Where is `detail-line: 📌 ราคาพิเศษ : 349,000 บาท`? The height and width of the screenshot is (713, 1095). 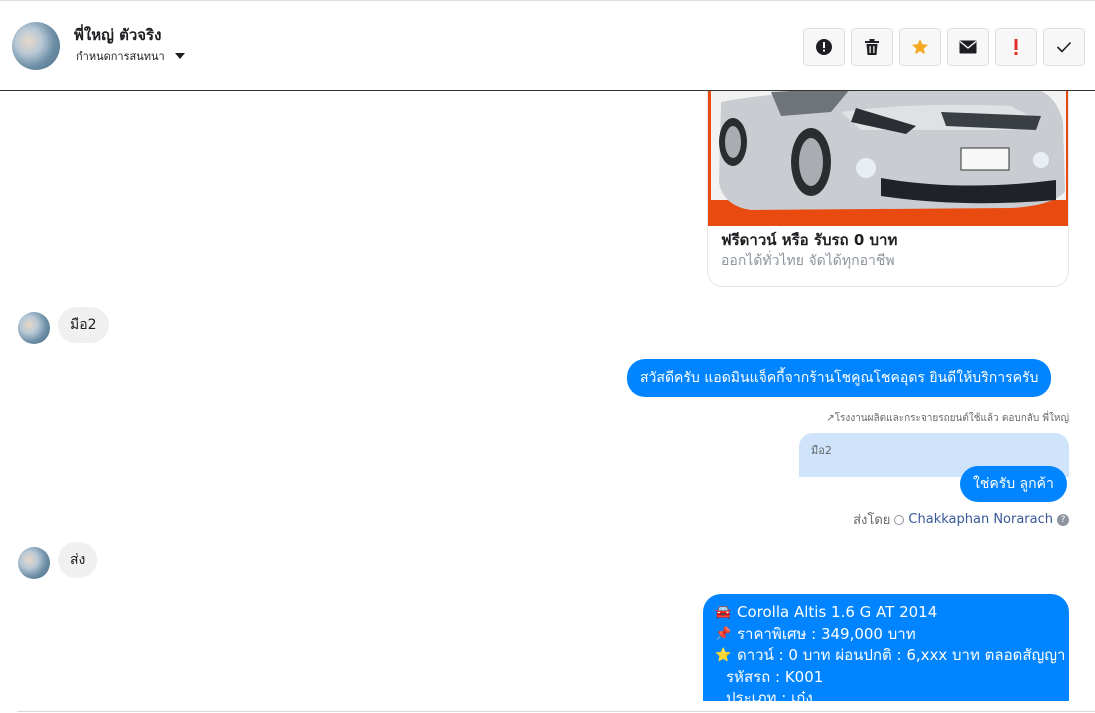 detail-line: 📌 ราคาพิเศษ : 349,000 บาท is located at coordinates (886, 635).